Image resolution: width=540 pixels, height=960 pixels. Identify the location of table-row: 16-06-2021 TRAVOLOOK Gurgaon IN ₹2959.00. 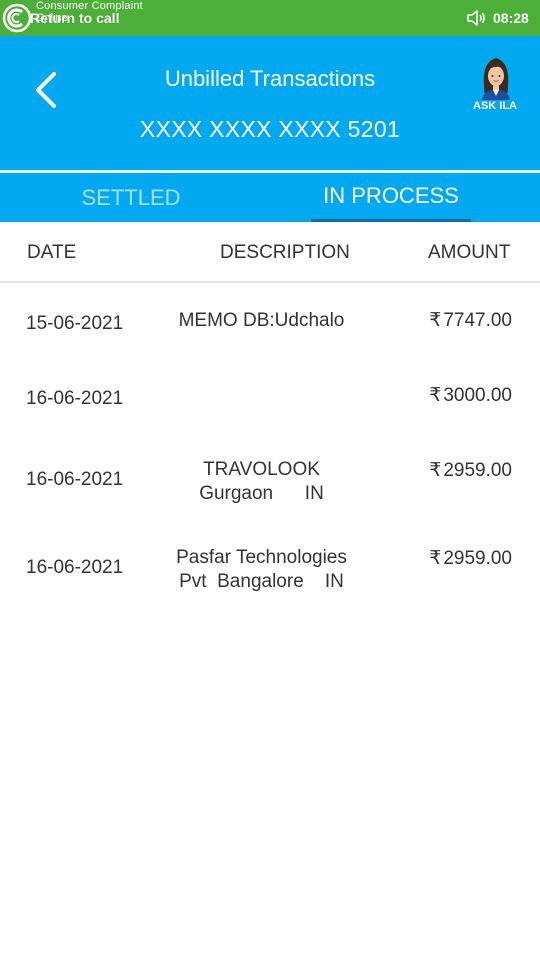
(270, 477).